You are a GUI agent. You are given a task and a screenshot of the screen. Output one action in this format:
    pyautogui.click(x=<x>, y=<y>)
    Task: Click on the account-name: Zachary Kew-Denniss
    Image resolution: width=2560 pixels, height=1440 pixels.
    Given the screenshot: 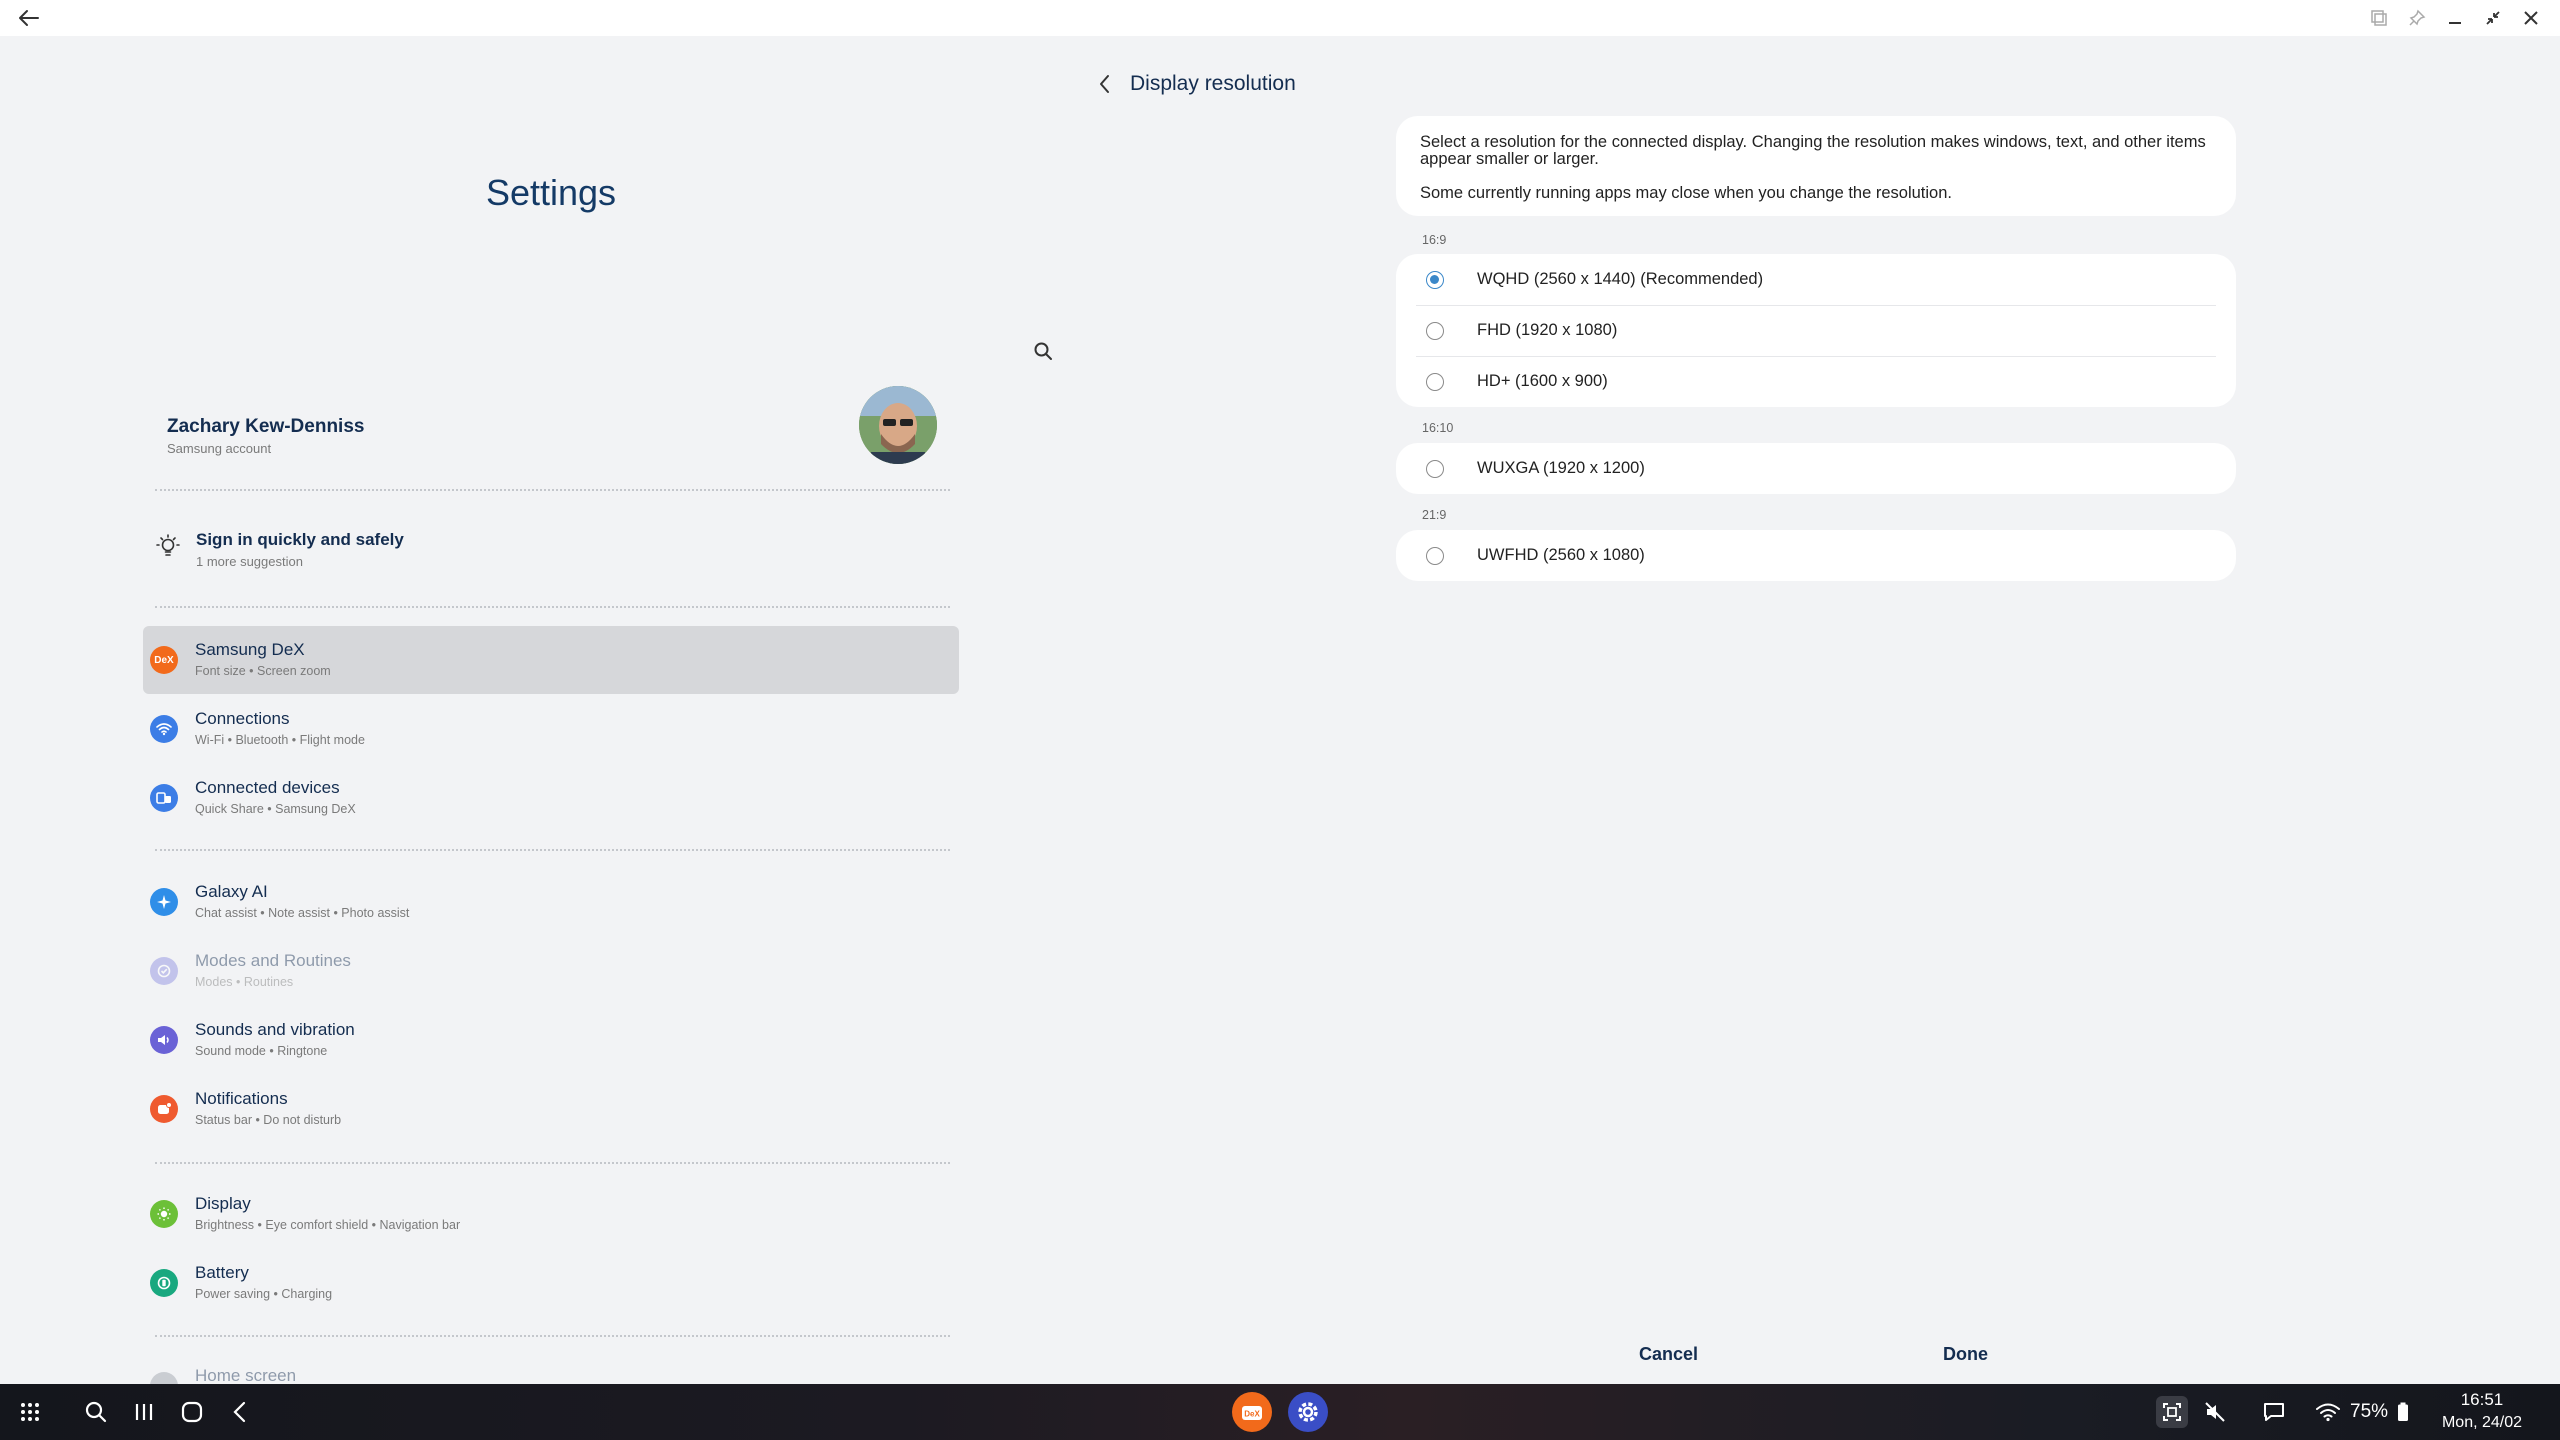 What is the action you would take?
    pyautogui.click(x=266, y=426)
    